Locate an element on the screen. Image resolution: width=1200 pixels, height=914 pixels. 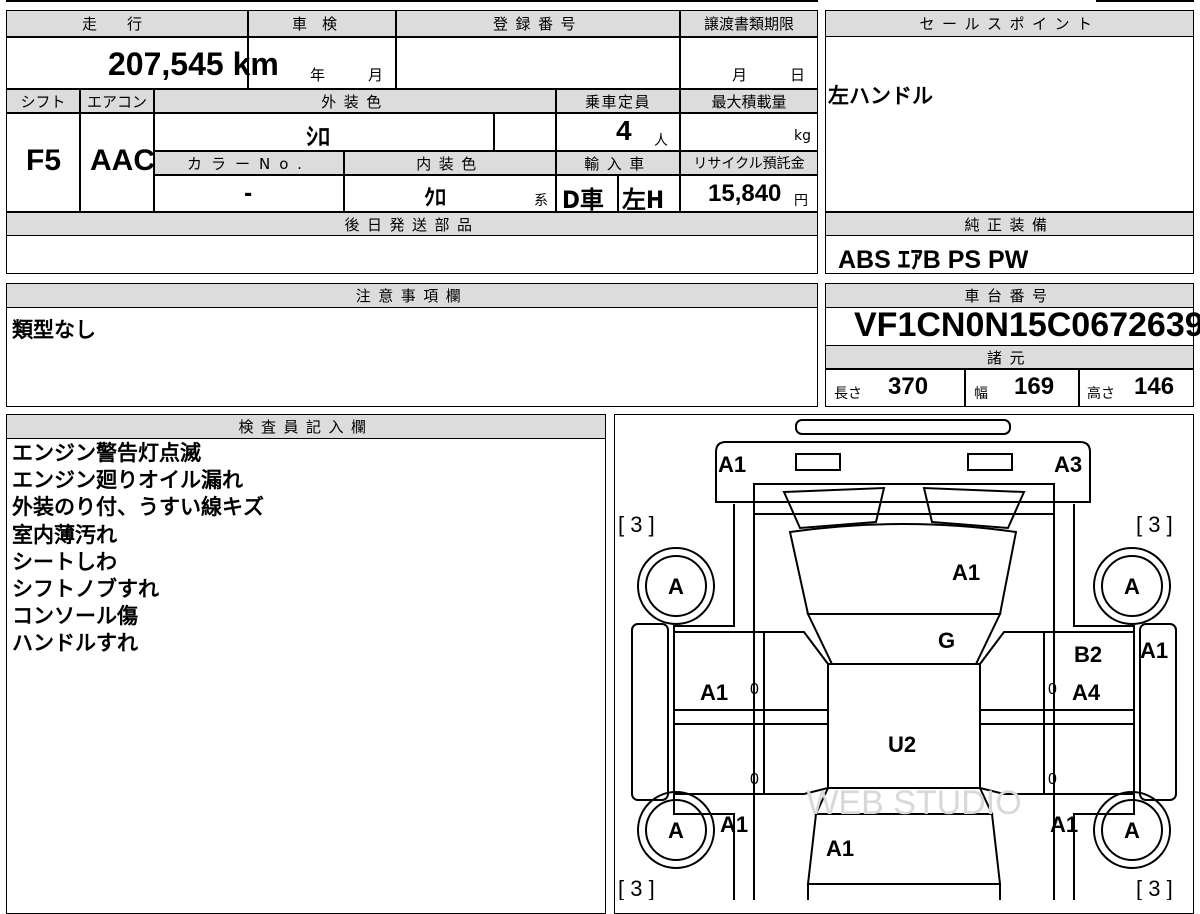
recycle-header: リサイクル預託金 is located at coordinates (749, 163).